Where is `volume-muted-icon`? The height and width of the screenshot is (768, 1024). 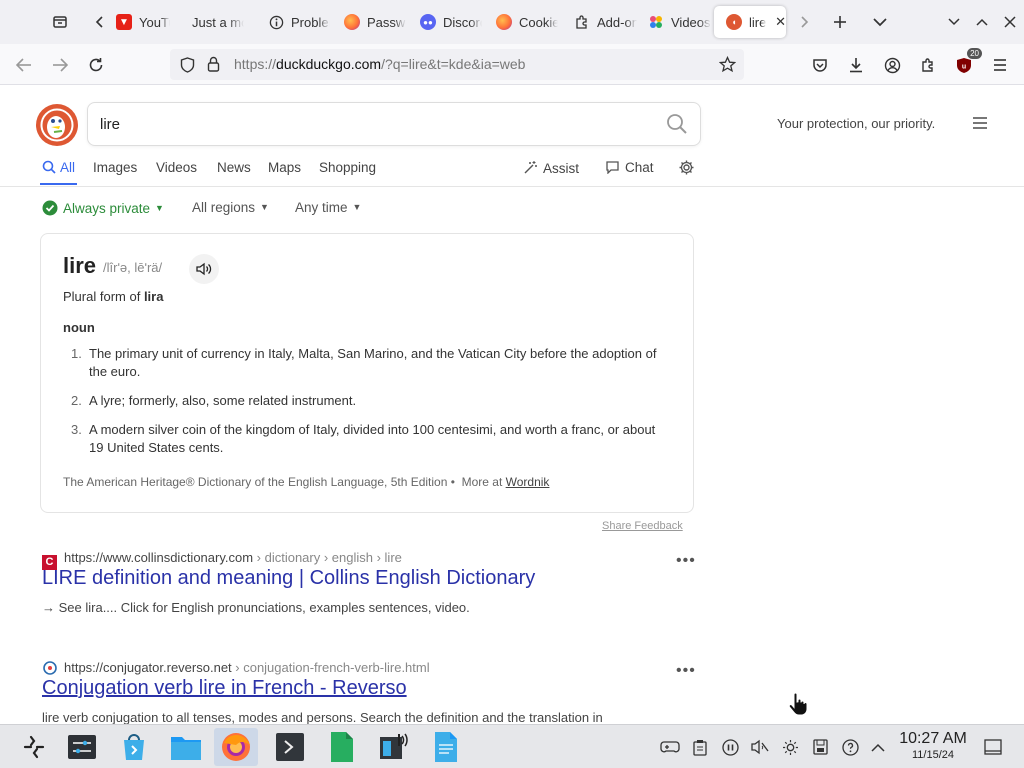
volume-muted-icon is located at coordinates (760, 747).